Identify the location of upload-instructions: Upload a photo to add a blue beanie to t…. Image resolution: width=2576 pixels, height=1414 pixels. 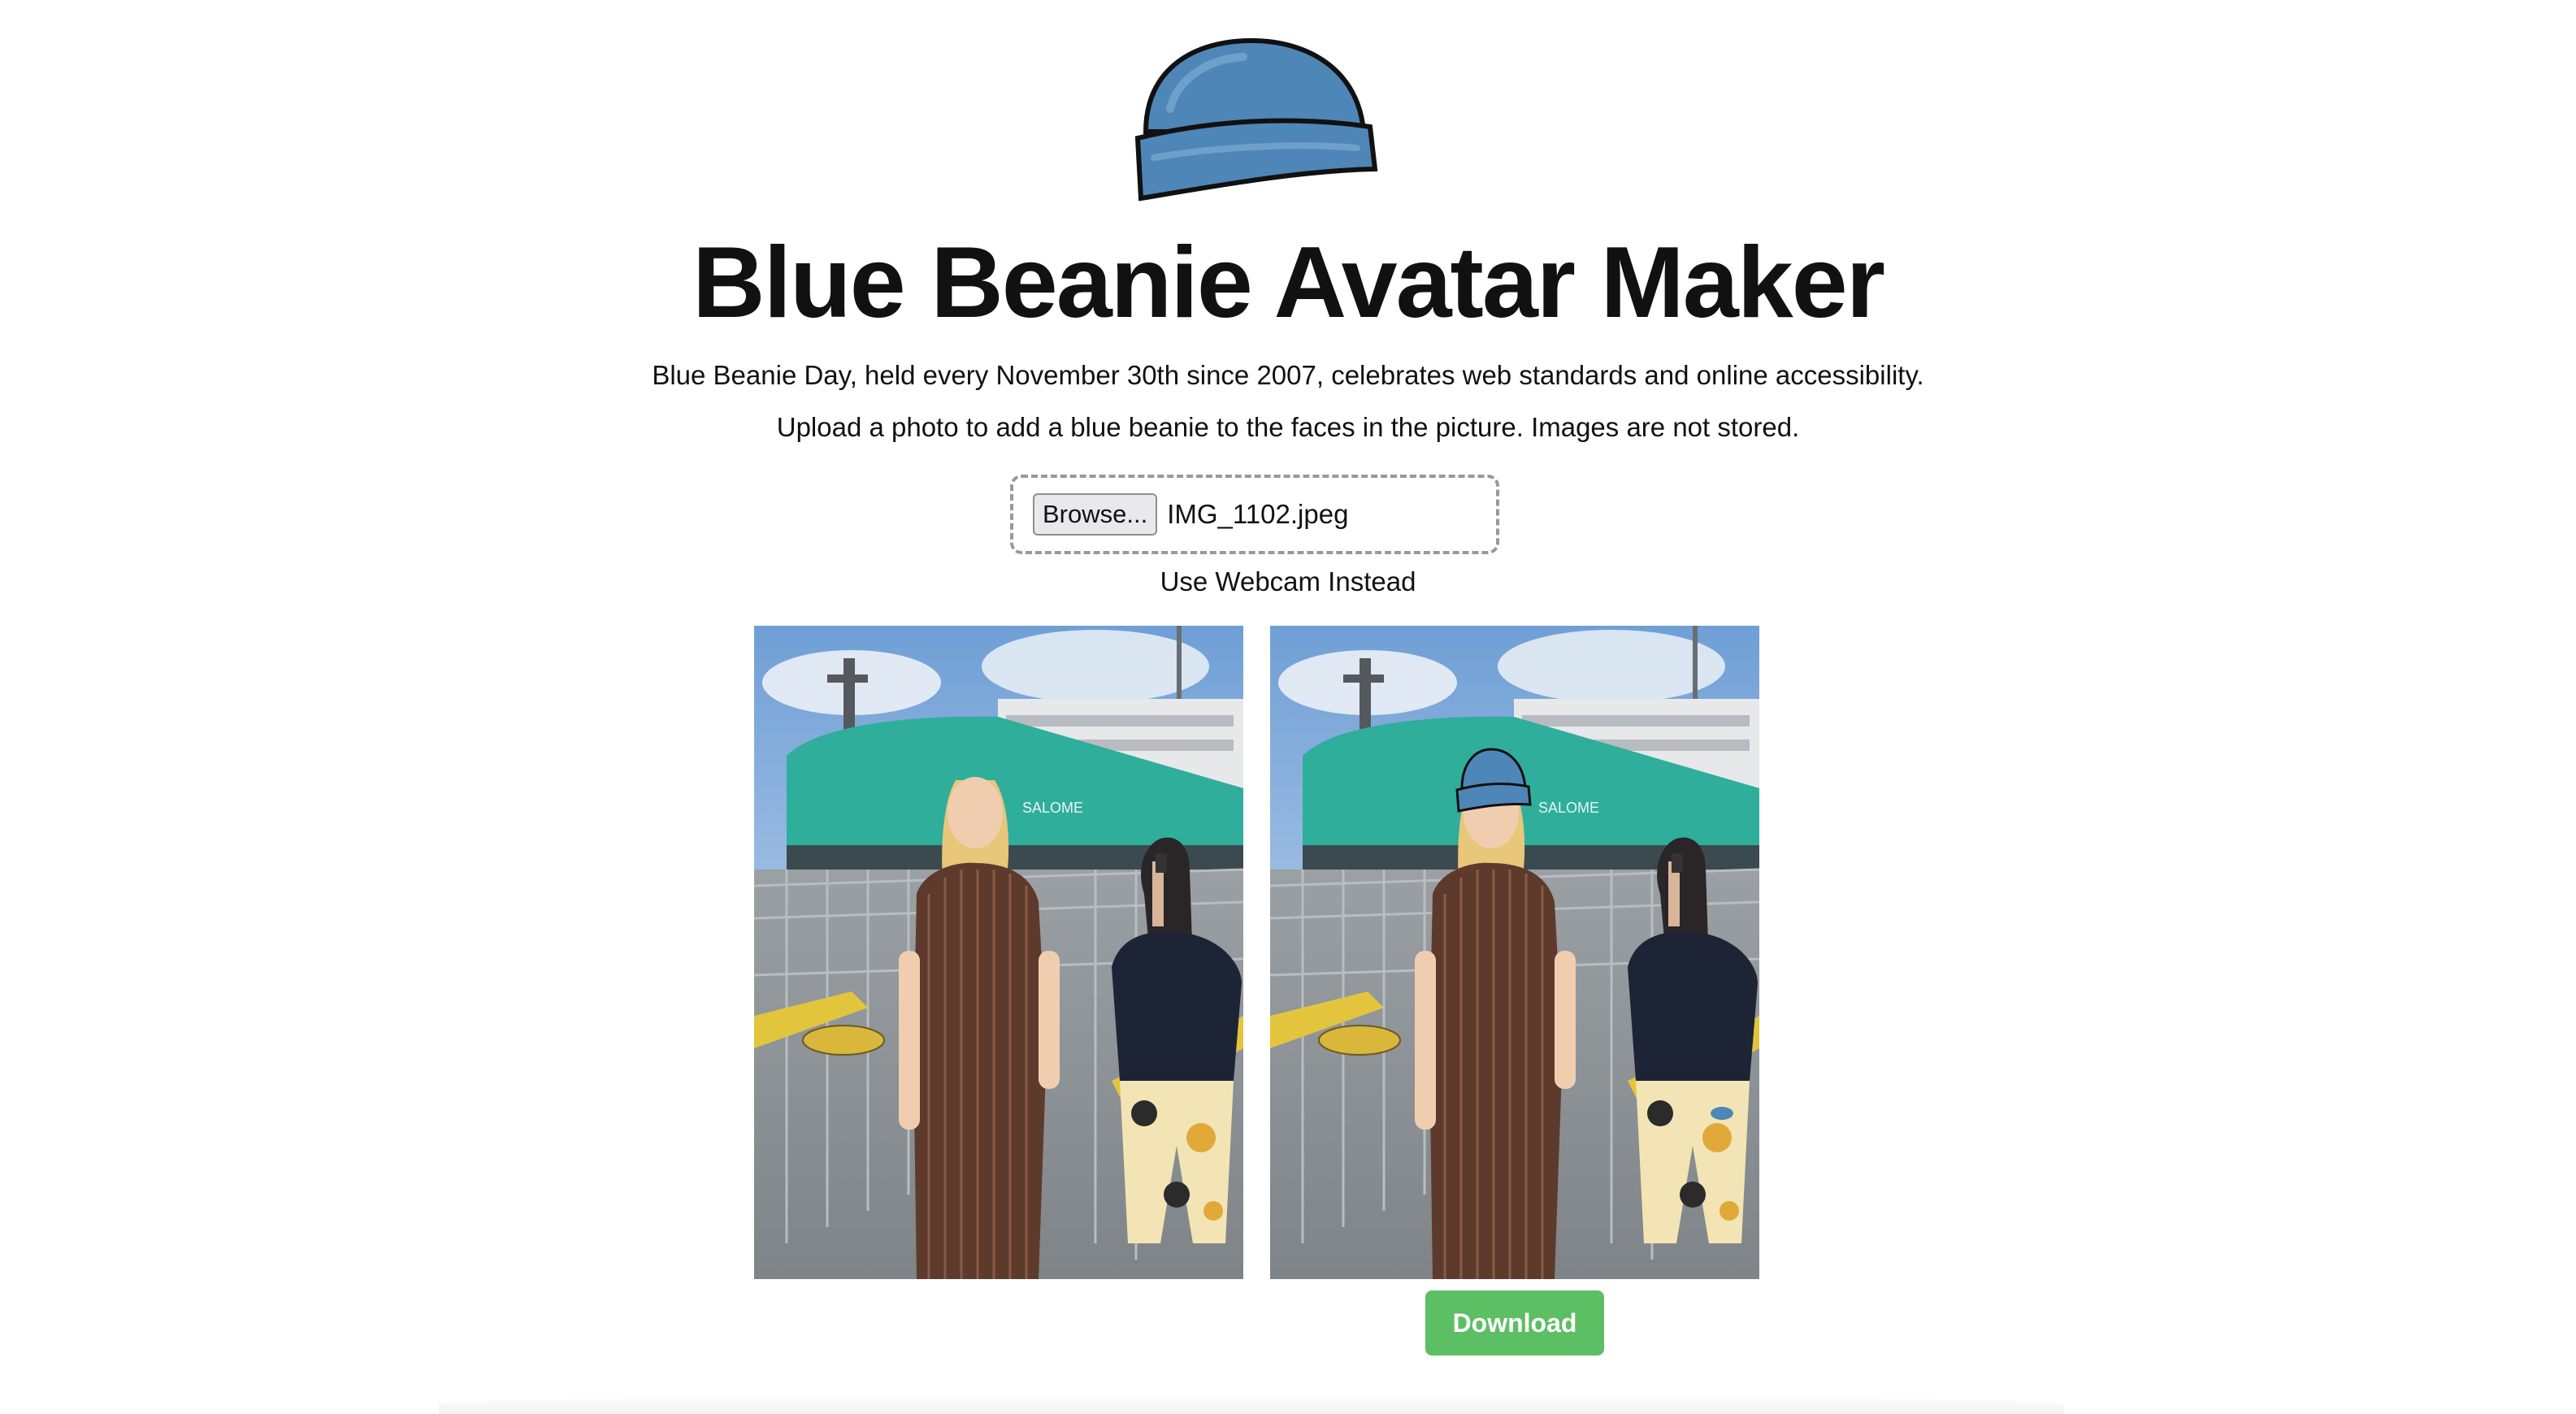
(1288, 427).